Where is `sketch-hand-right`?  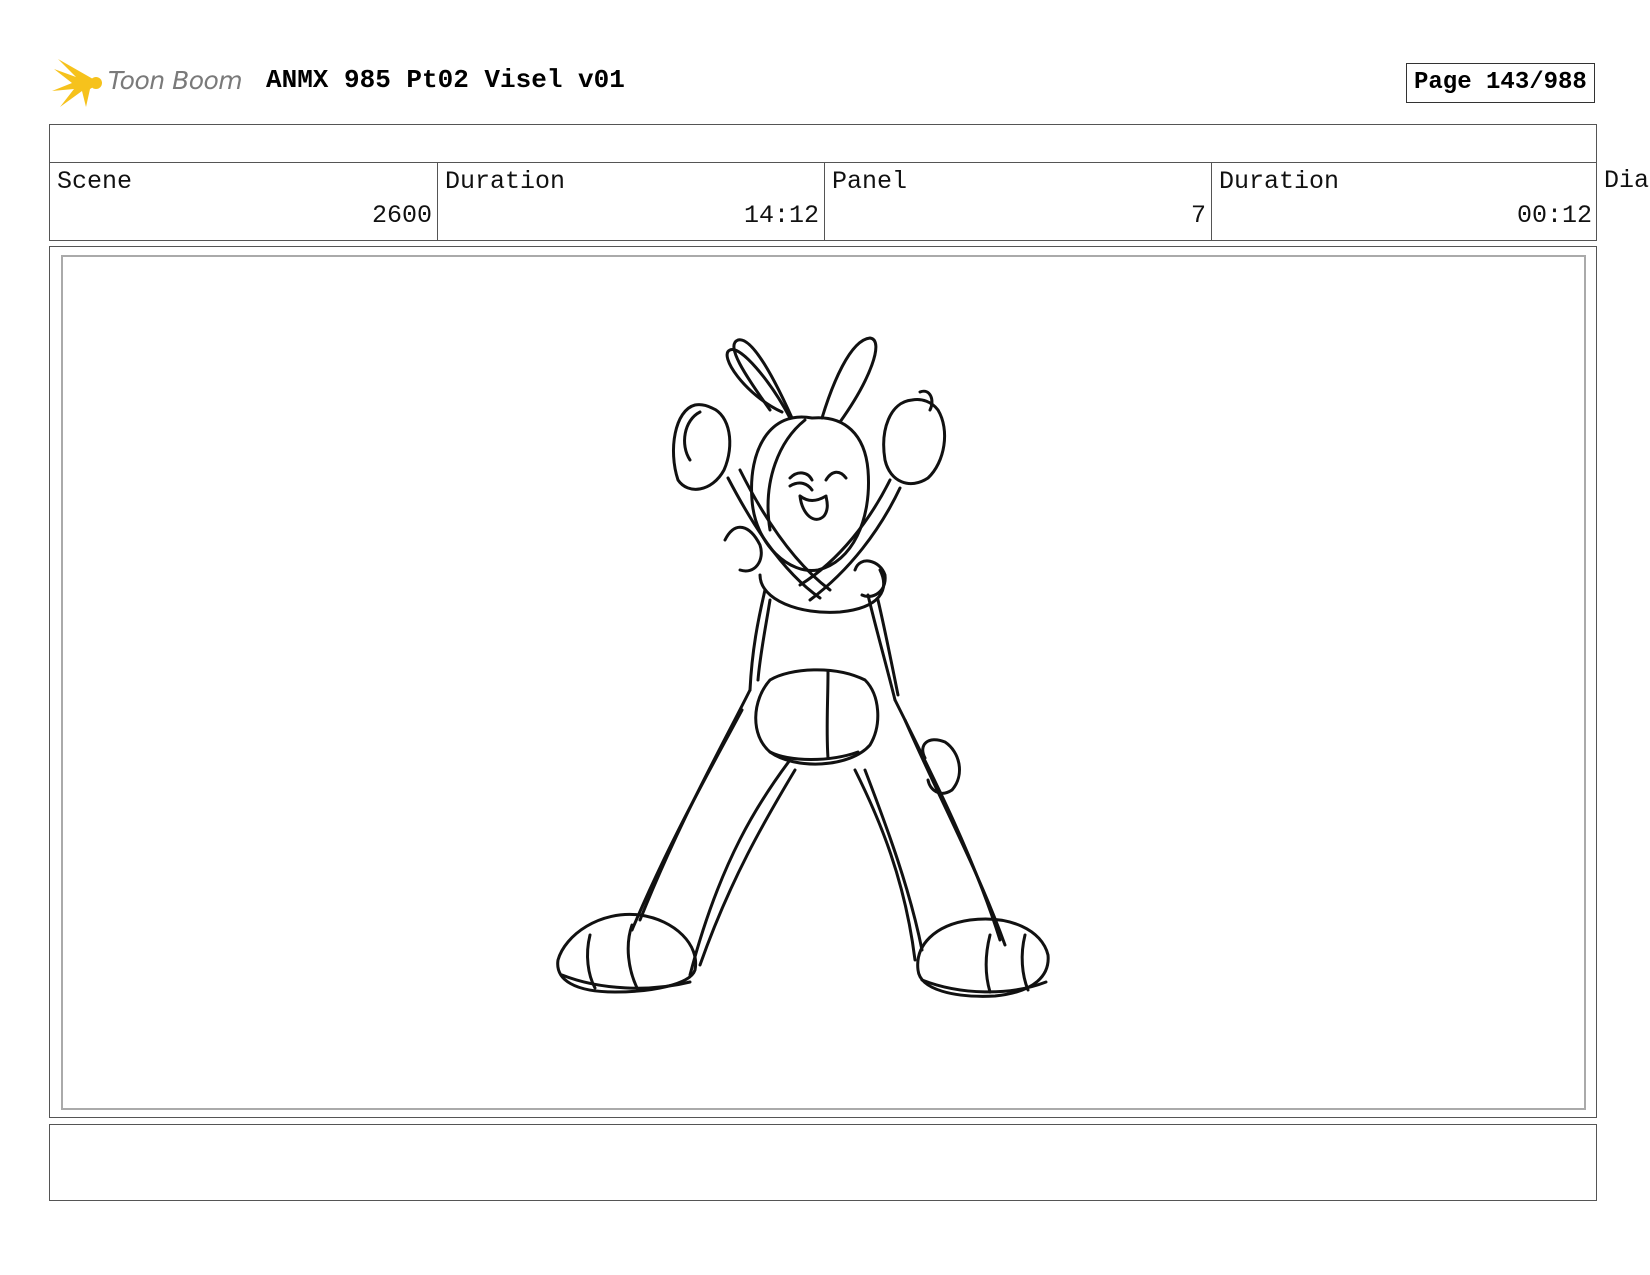 sketch-hand-right is located at coordinates (914, 442).